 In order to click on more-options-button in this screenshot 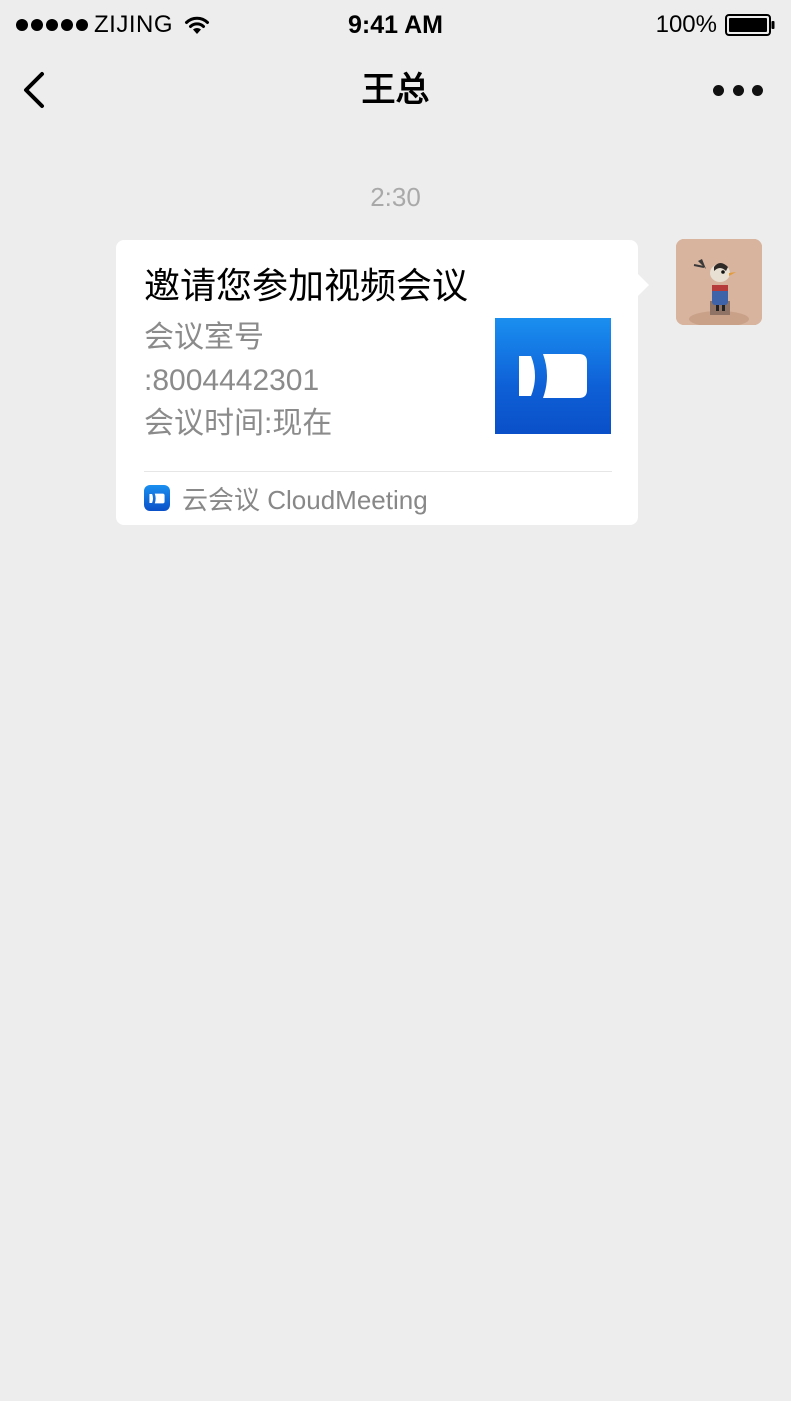, I will do `click(738, 90)`.